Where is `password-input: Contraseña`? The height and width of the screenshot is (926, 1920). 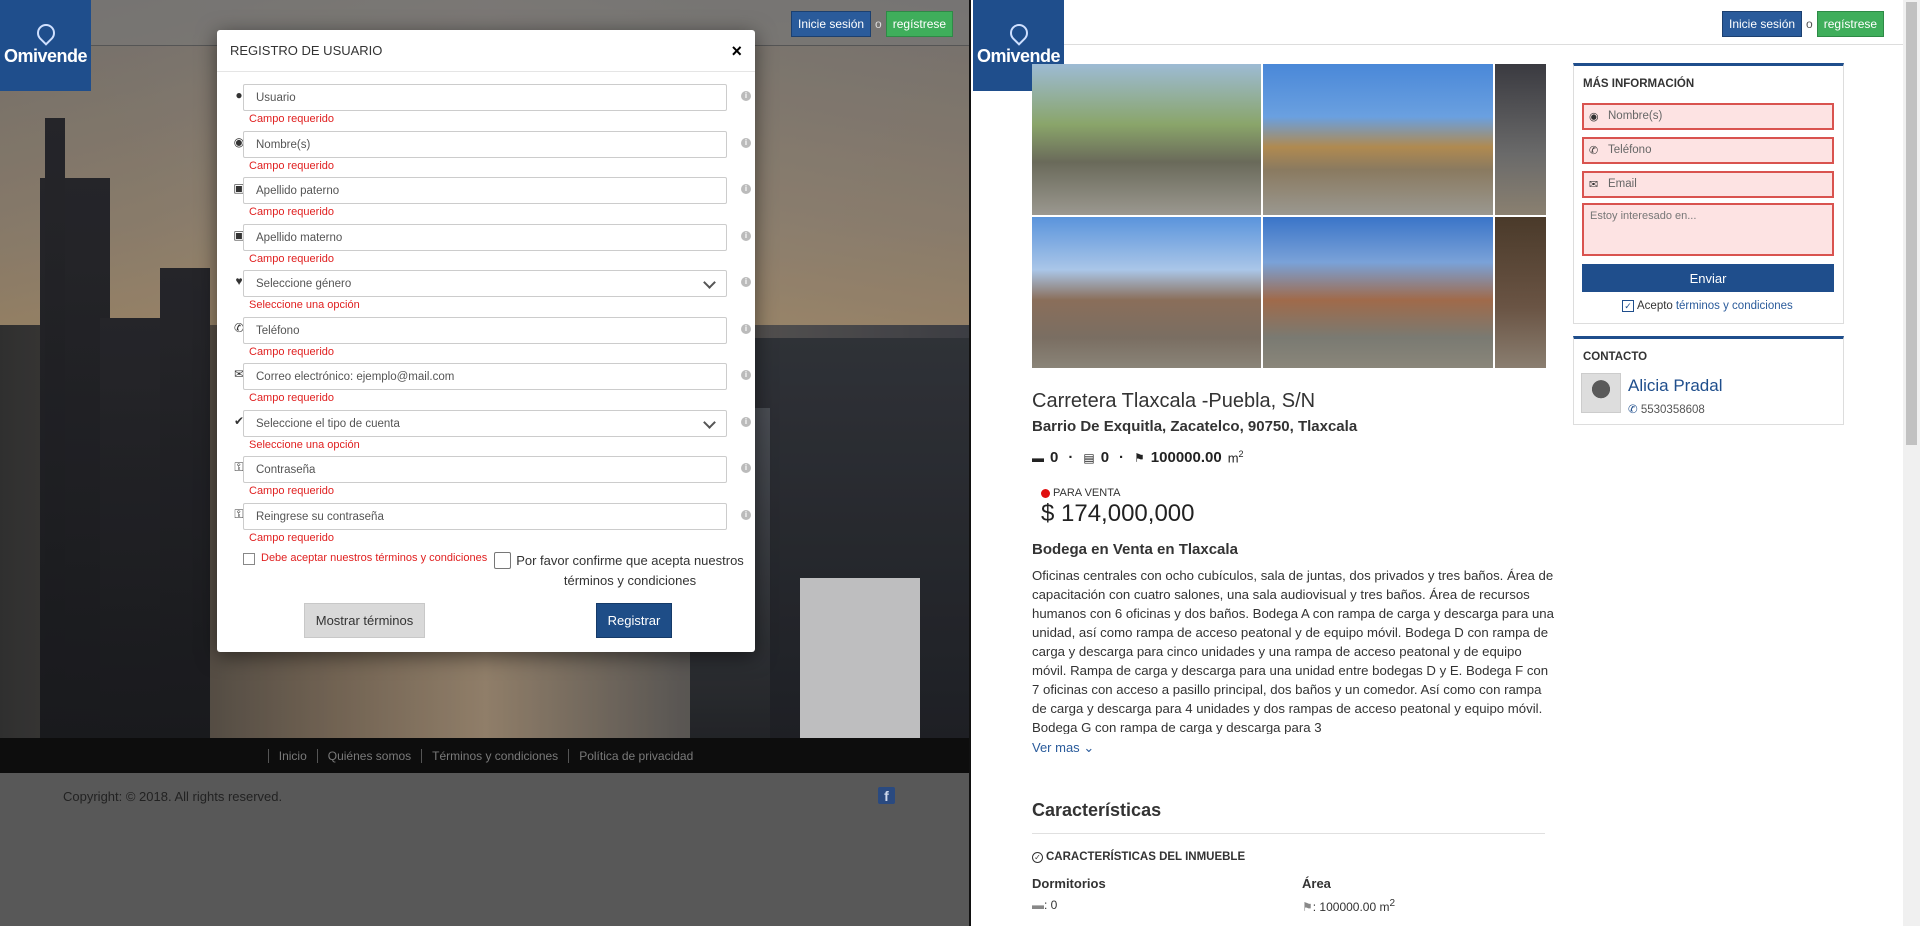
password-input: Contraseña is located at coordinates (485, 469).